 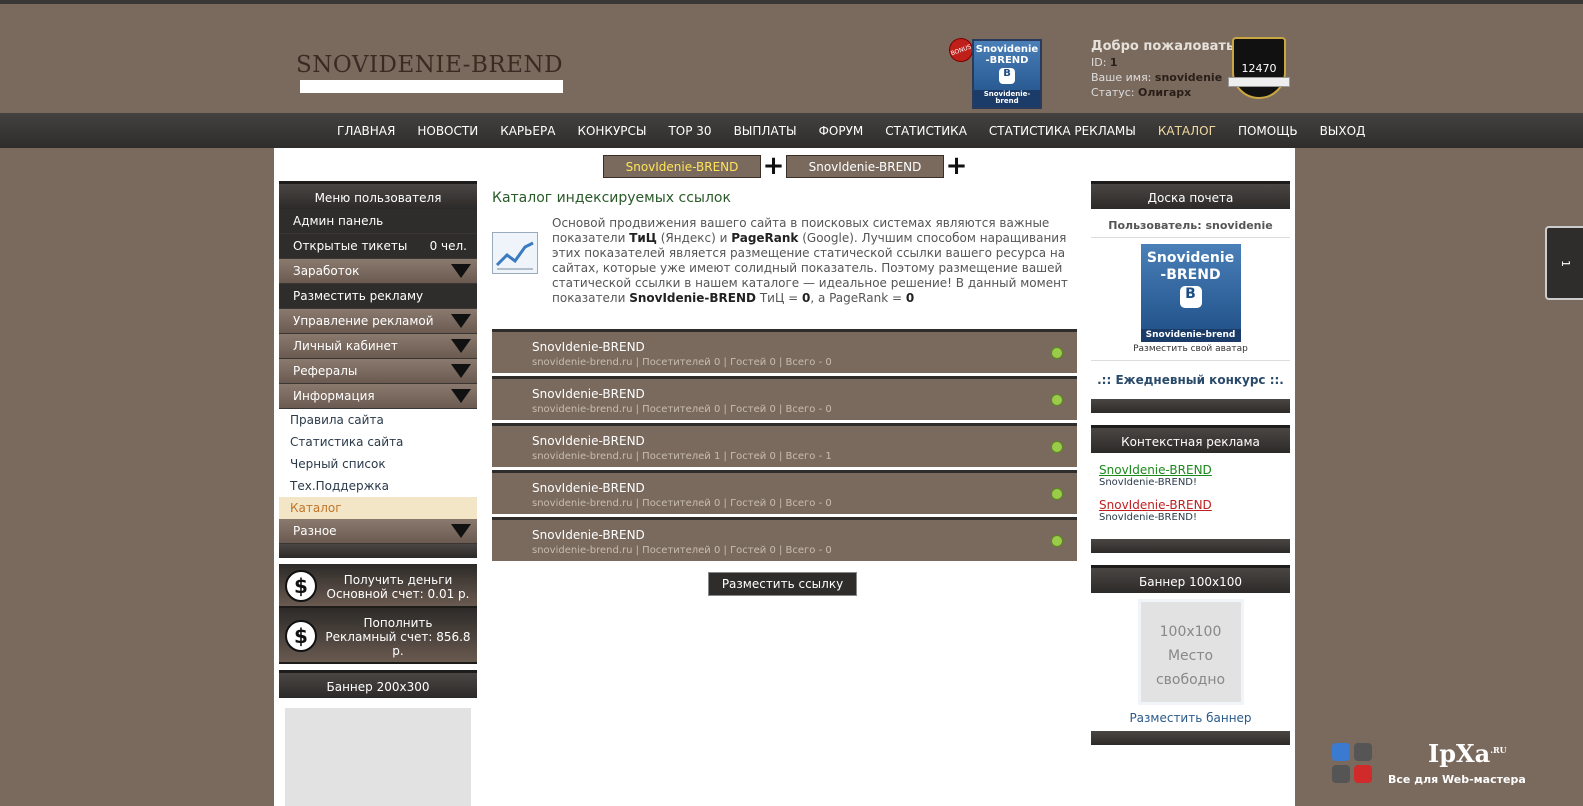 I want to click on menu-place-ad: Разместить рекламу, so click(x=378, y=296).